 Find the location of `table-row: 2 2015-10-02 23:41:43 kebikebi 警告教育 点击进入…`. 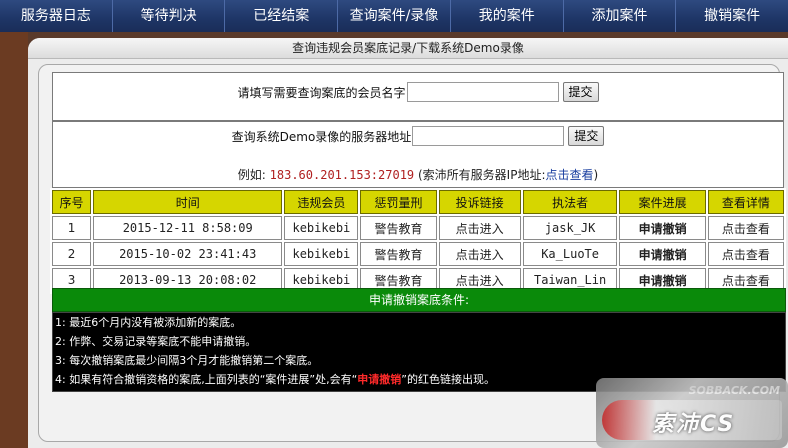

table-row: 2 2015-10-02 23:41:43 kebikebi 警告教育 点击进入… is located at coordinates (418, 254).